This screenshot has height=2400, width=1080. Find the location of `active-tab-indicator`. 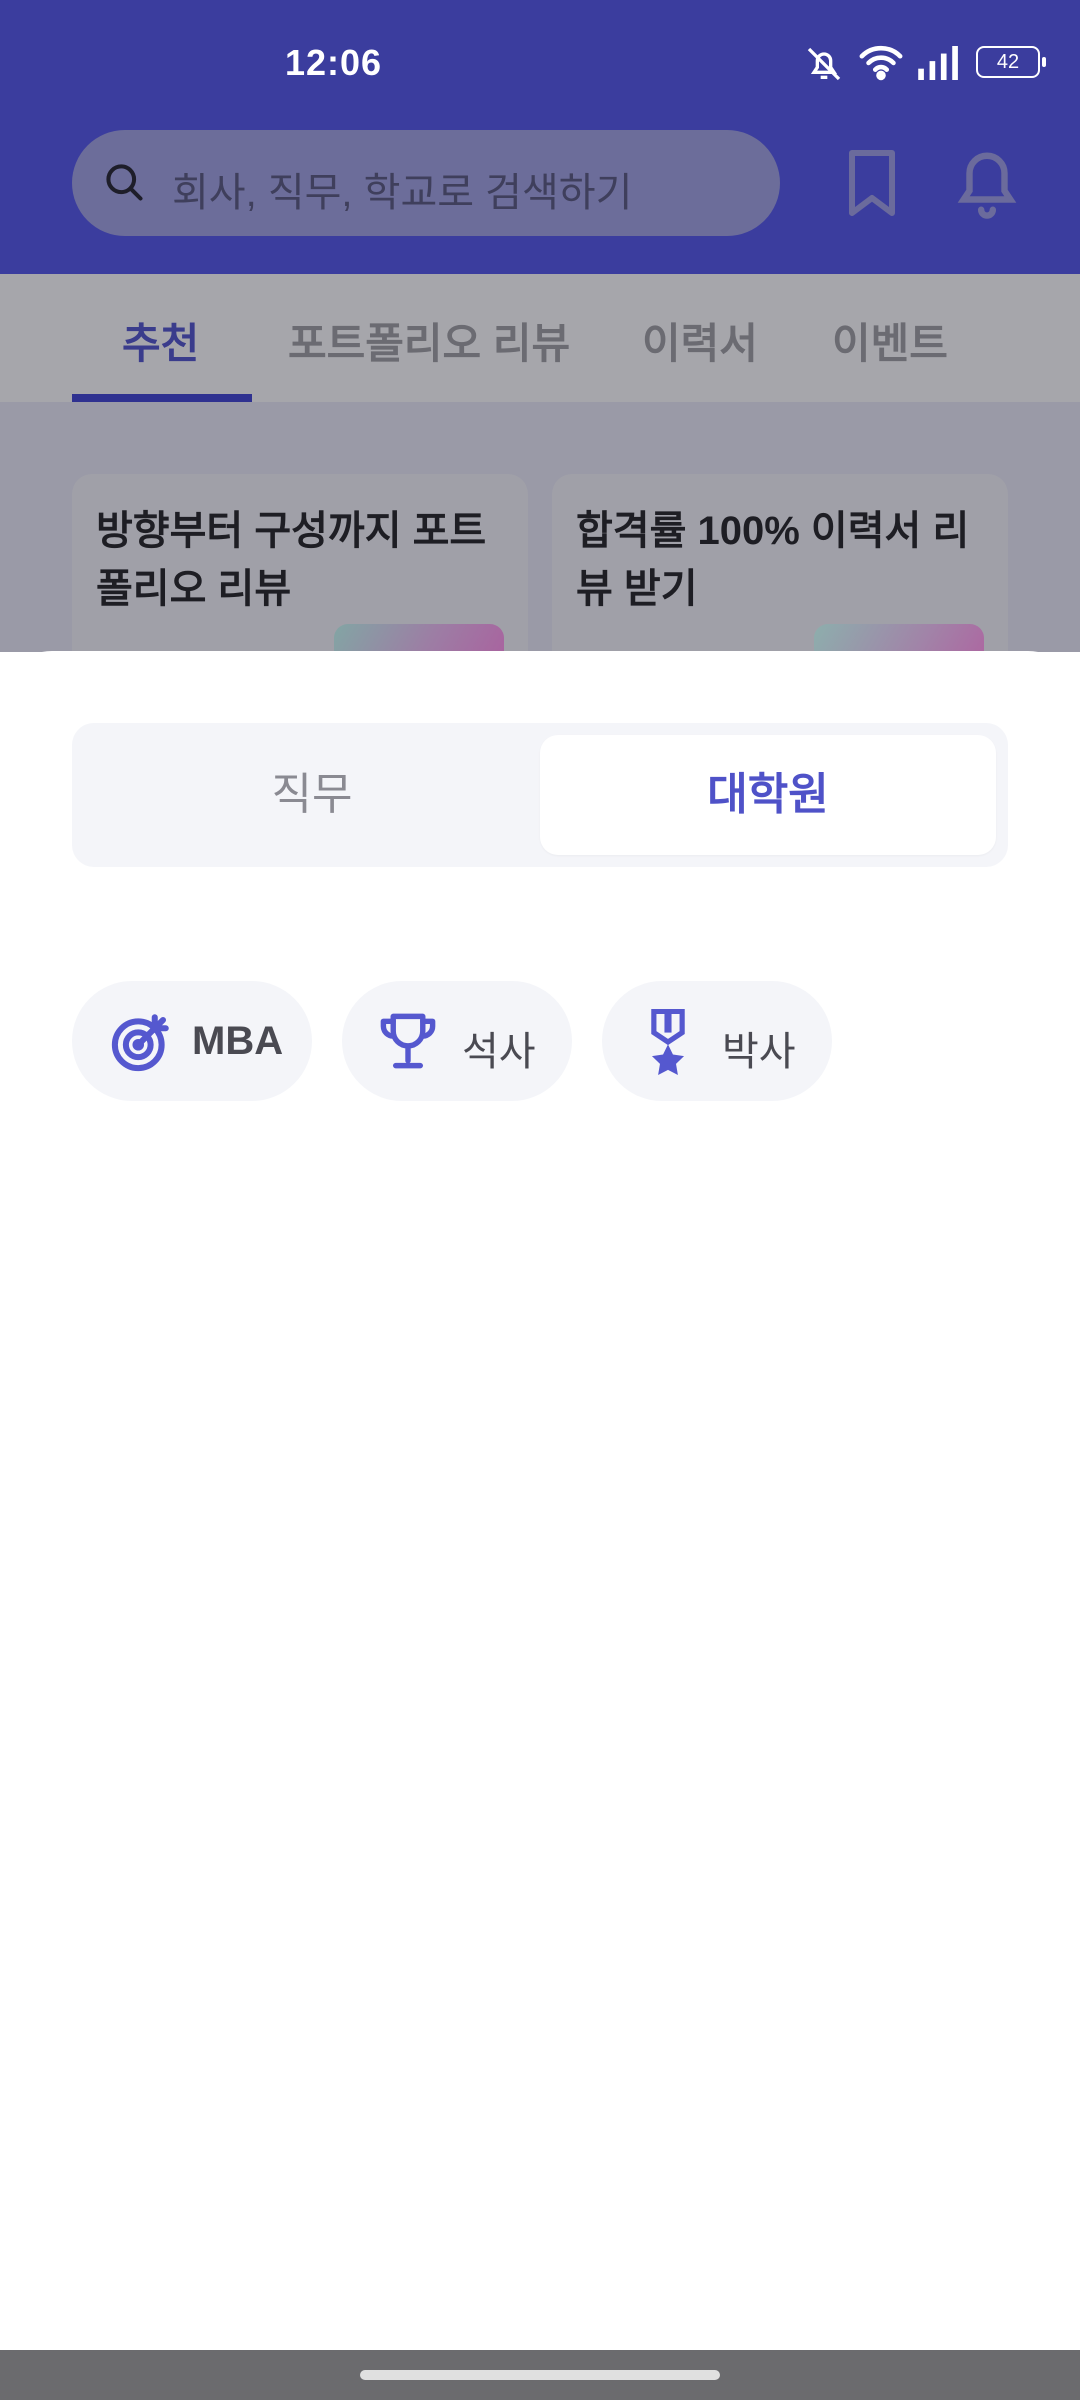

active-tab-indicator is located at coordinates (162, 398).